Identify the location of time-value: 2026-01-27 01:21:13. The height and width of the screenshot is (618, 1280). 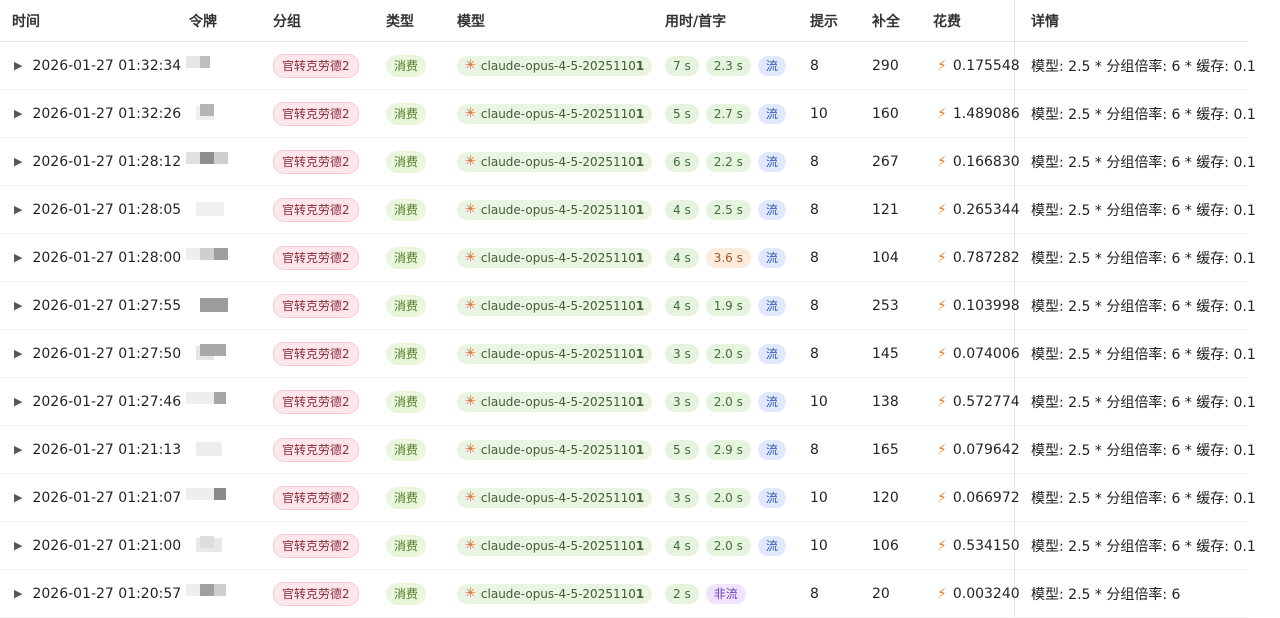
(107, 449).